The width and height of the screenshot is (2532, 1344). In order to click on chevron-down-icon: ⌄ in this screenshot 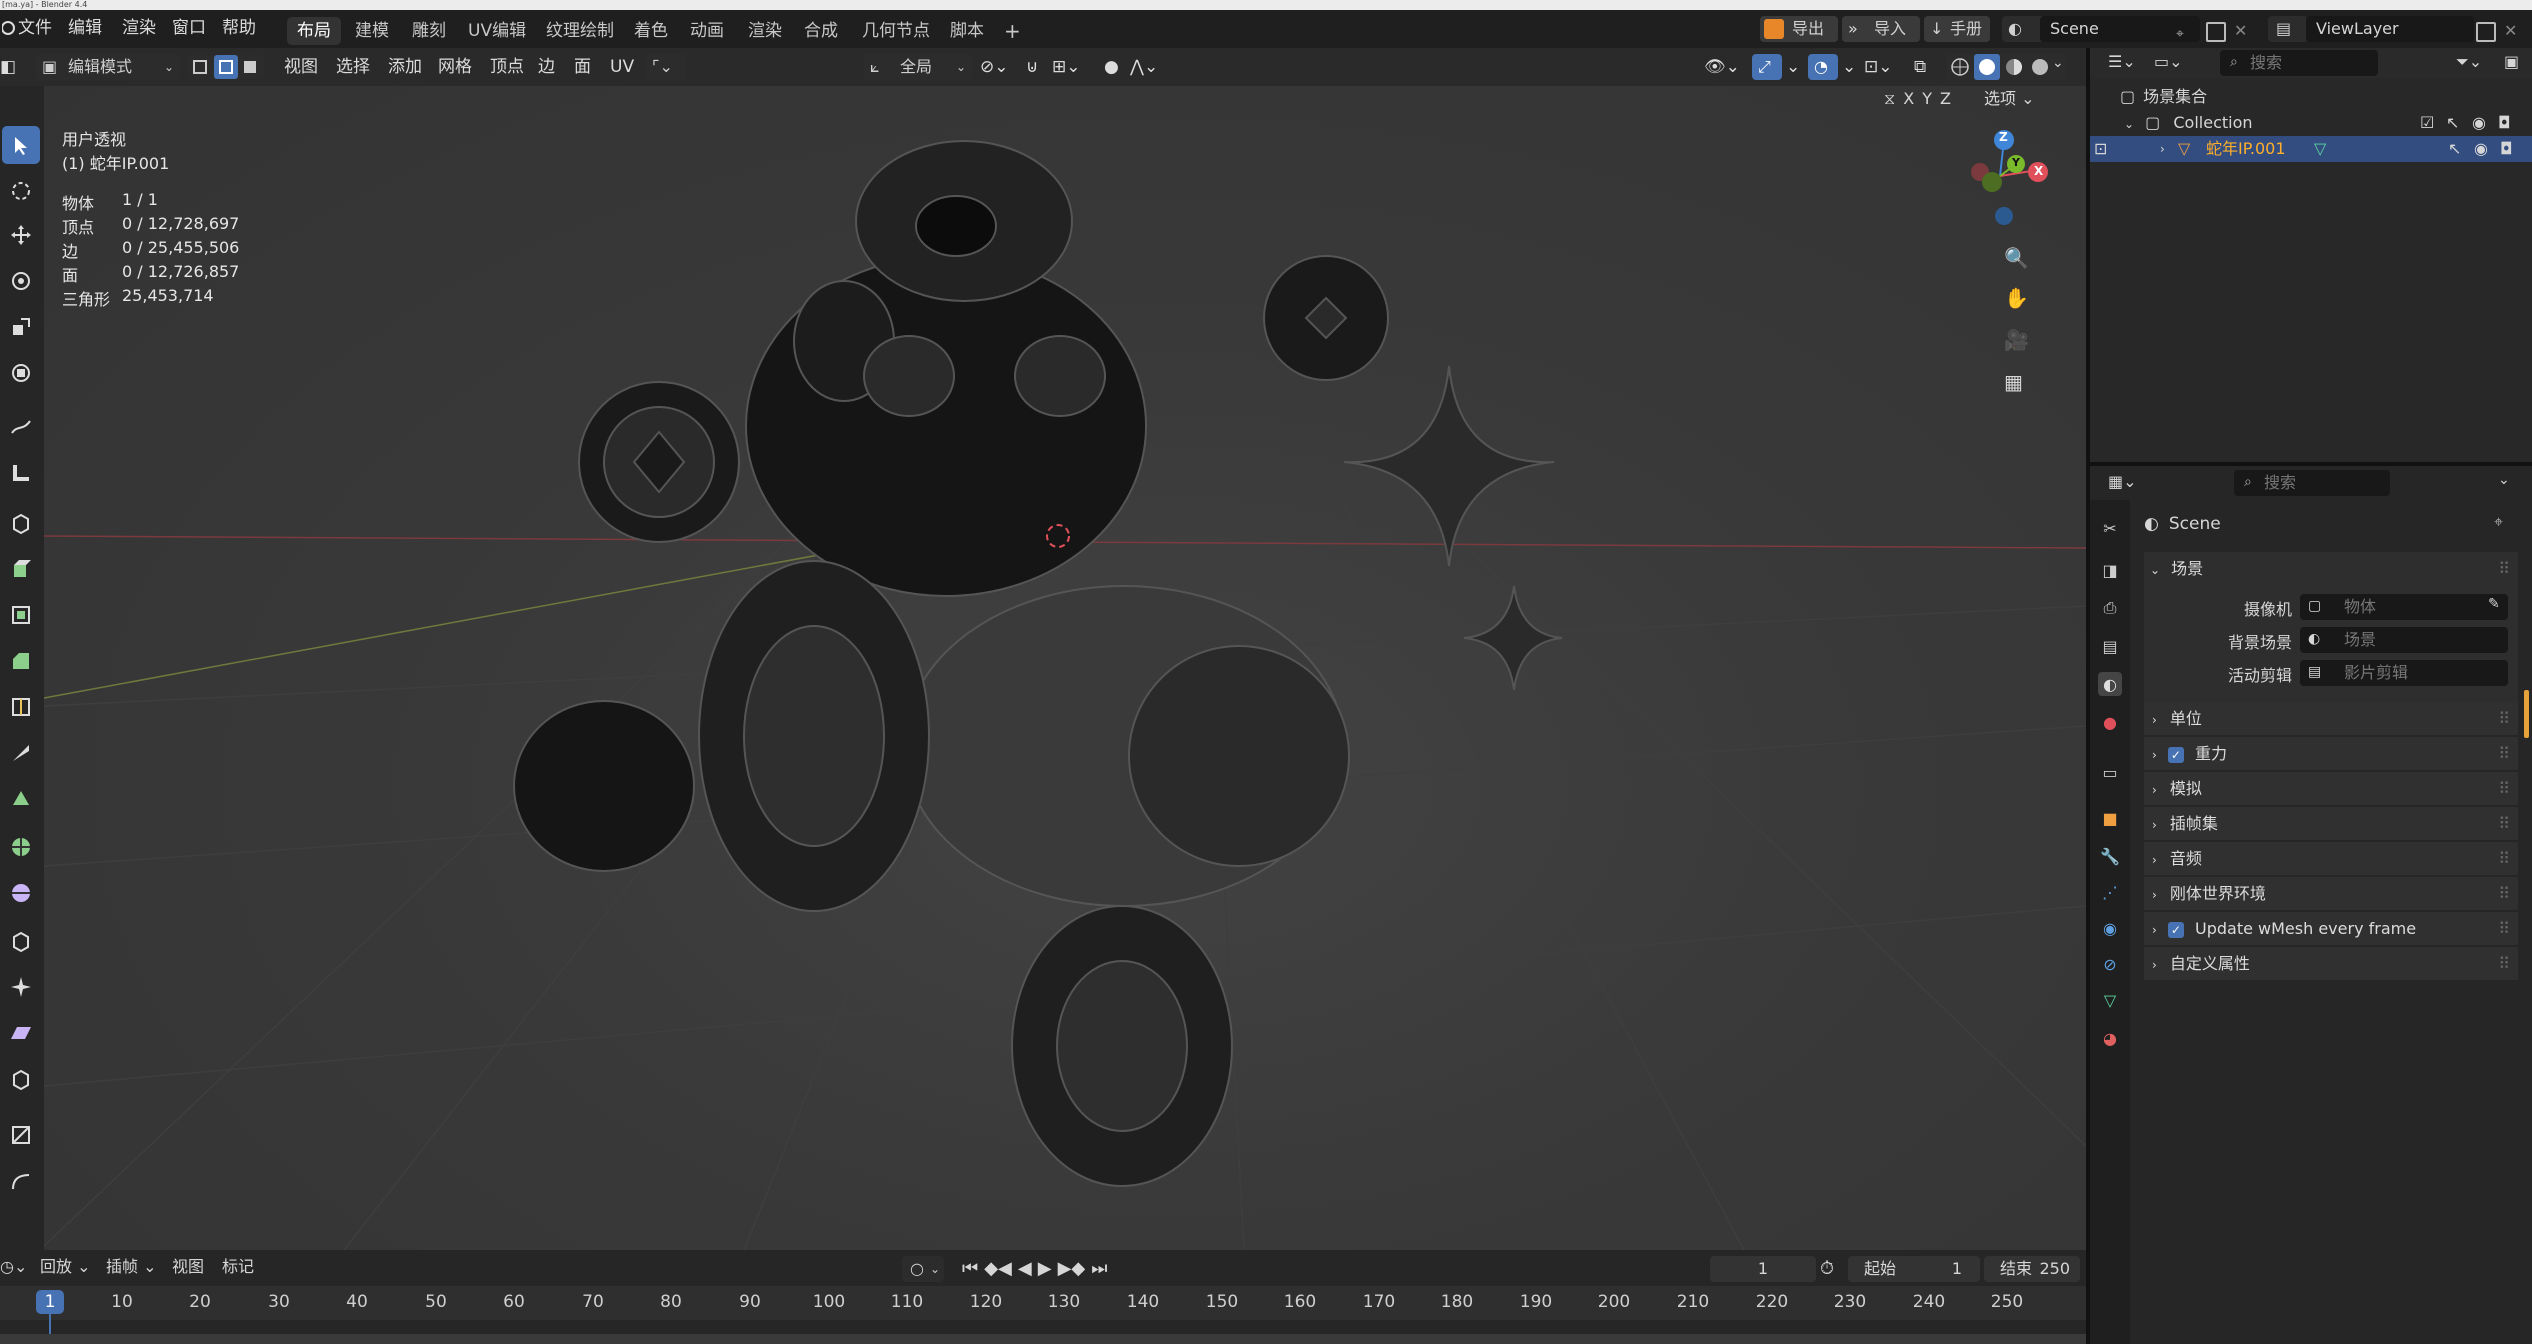, I will do `click(2129, 124)`.